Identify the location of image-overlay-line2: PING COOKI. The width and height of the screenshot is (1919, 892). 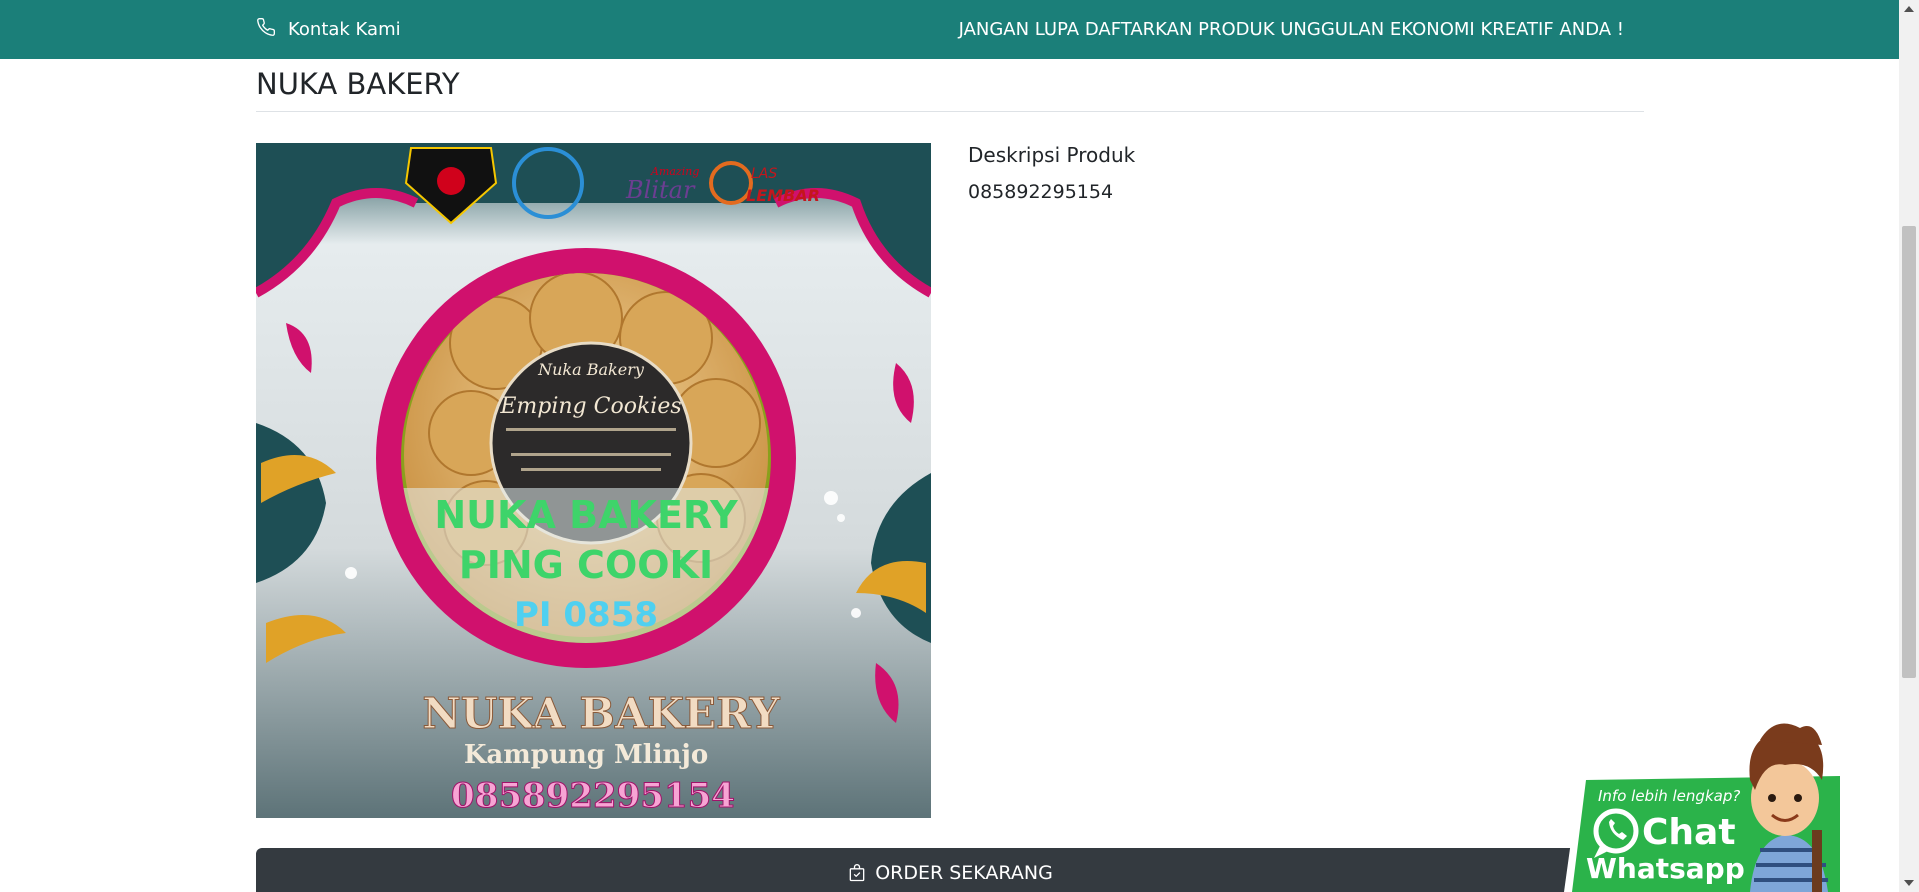
(586, 565).